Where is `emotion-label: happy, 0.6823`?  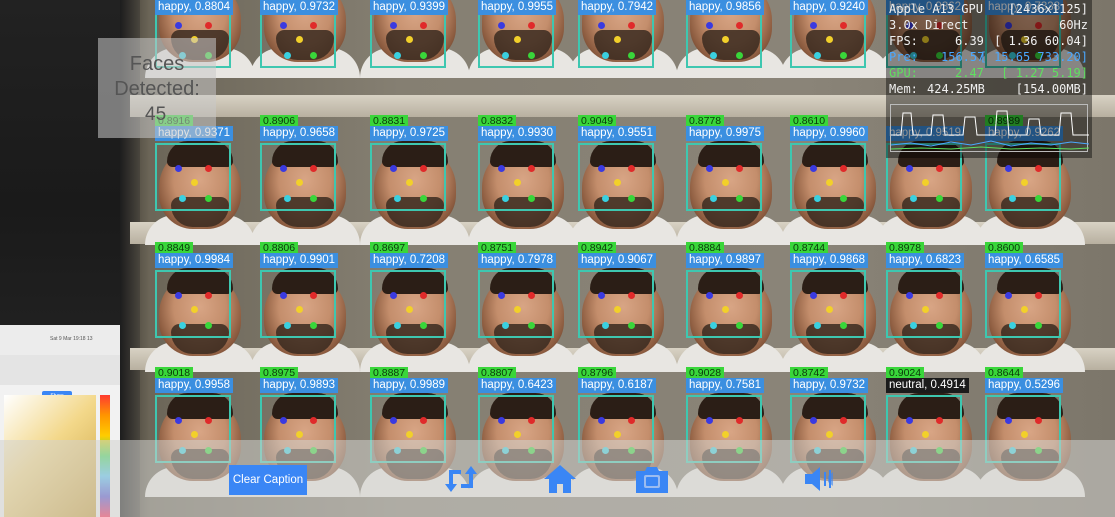
emotion-label: happy, 0.6823 is located at coordinates (925, 260).